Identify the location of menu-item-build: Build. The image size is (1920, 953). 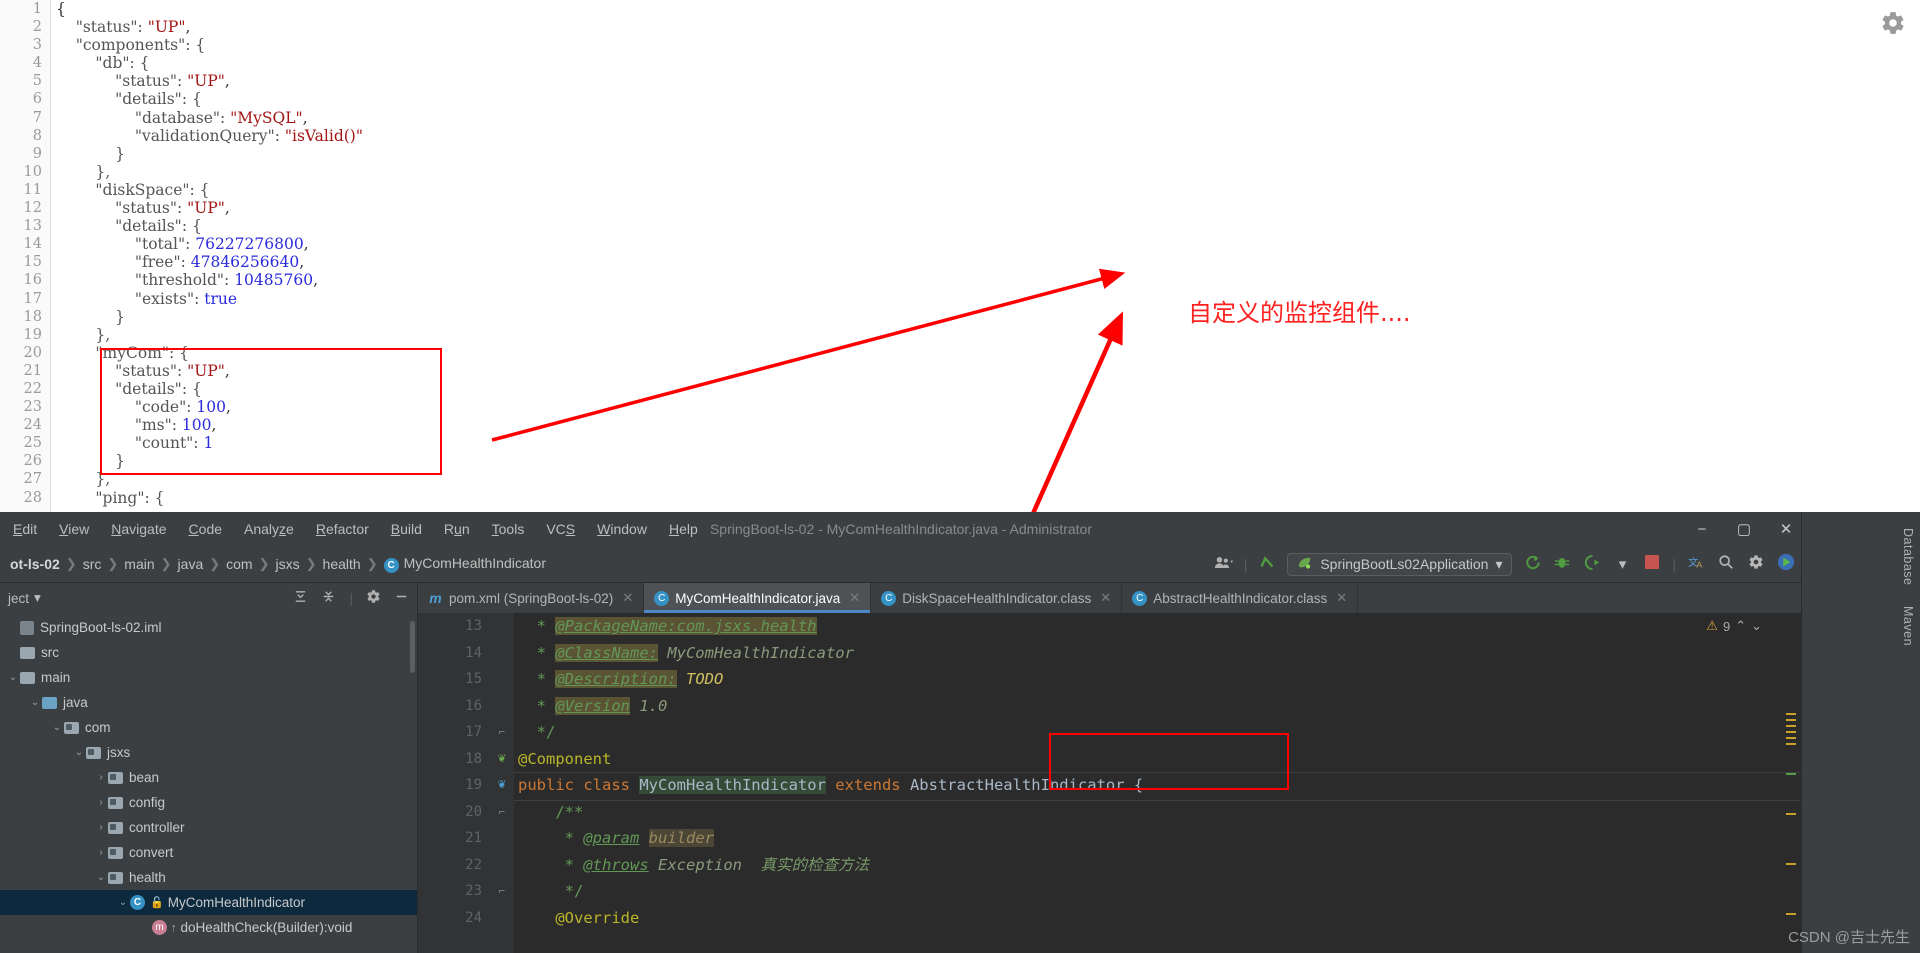
(406, 529).